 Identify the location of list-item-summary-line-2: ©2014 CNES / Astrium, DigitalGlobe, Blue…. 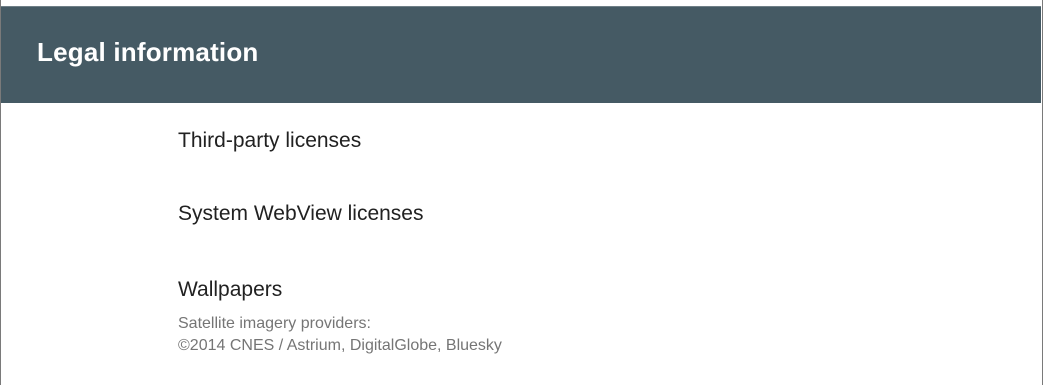
(340, 345).